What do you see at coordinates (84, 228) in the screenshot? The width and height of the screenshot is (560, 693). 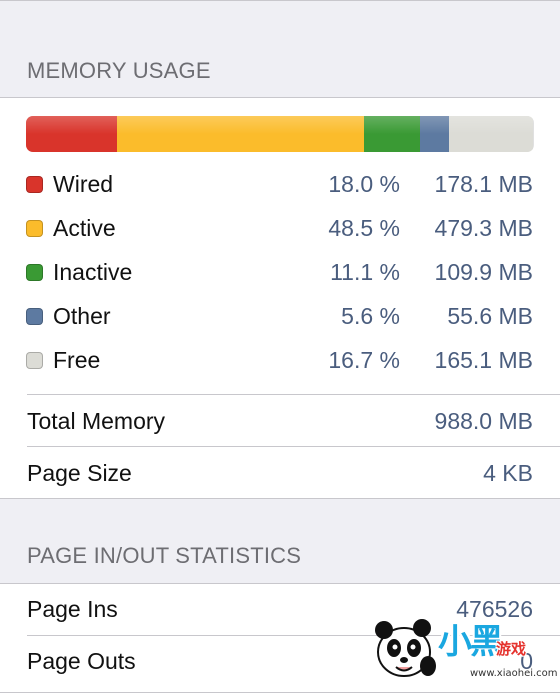 I see `legend-label: Active` at bounding box center [84, 228].